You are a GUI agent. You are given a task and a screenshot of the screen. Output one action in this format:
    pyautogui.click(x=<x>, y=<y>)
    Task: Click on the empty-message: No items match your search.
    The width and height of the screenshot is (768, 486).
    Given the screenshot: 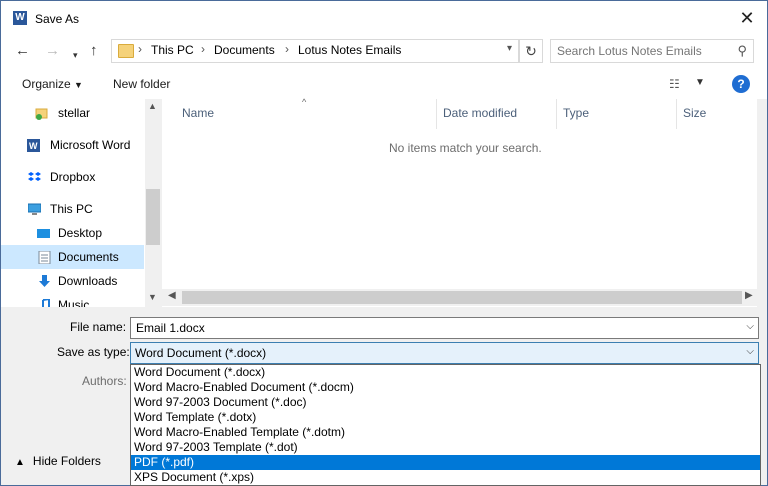 What is the action you would take?
    pyautogui.click(x=465, y=148)
    